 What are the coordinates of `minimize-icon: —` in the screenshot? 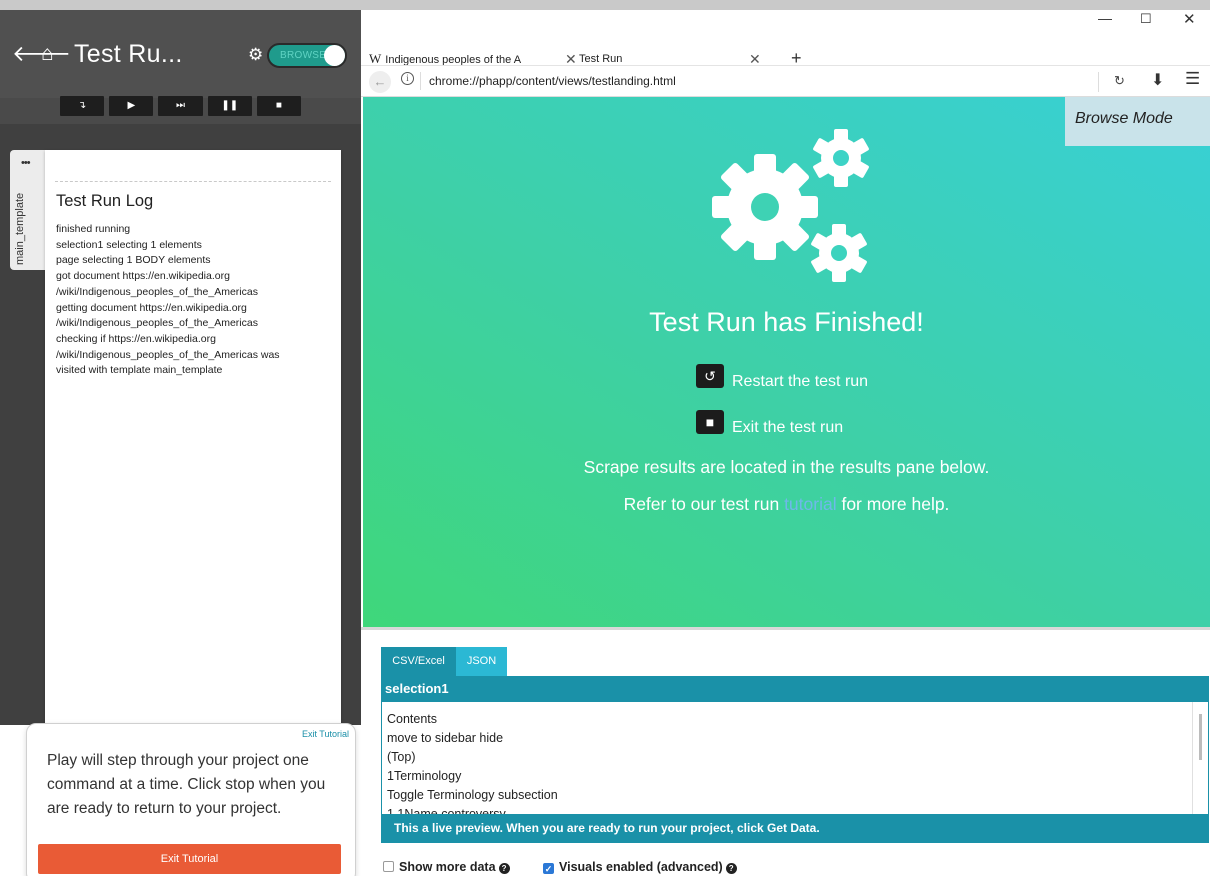 It's located at (1105, 18).